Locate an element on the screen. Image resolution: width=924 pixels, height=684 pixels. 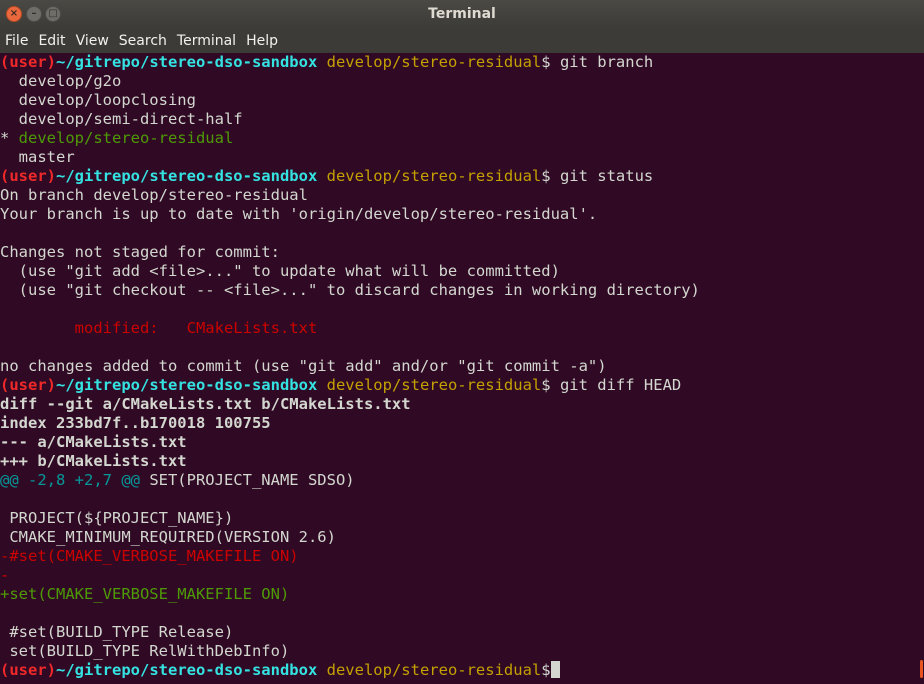
terminal-line: set(BUILD_TYPE RelWithDebInfo) is located at coordinates (459, 651).